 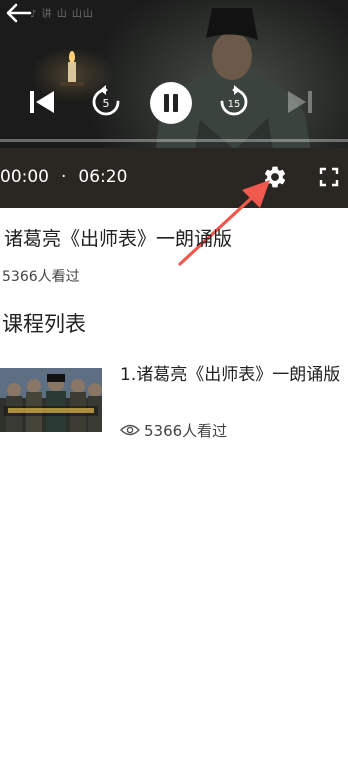 I want to click on rewind-seconds-label: 5, so click(x=106, y=103).